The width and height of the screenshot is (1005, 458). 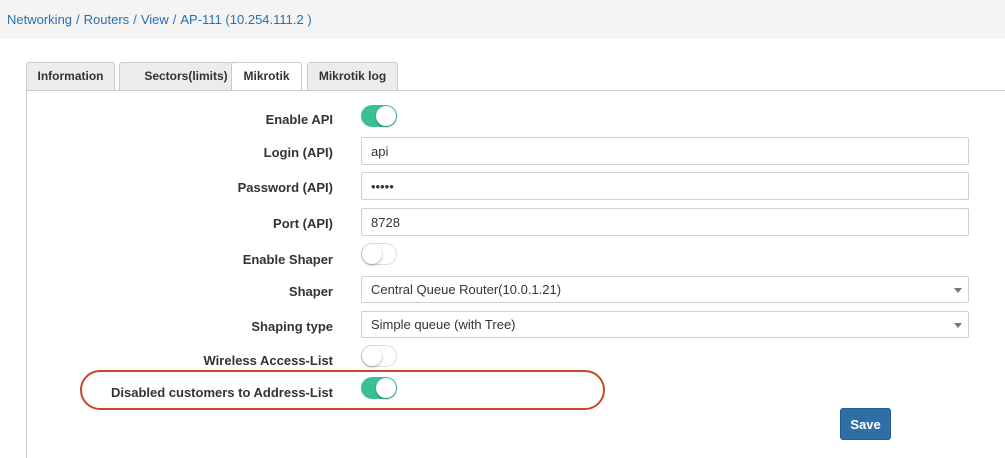 What do you see at coordinates (443, 324) in the screenshot?
I see `shaping-type-selected-value: Simple queue (with Tree)` at bounding box center [443, 324].